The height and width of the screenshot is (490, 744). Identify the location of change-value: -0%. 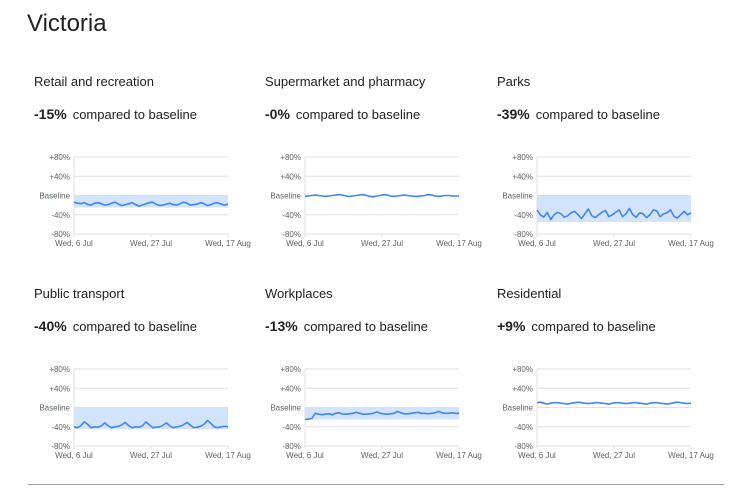
(277, 114).